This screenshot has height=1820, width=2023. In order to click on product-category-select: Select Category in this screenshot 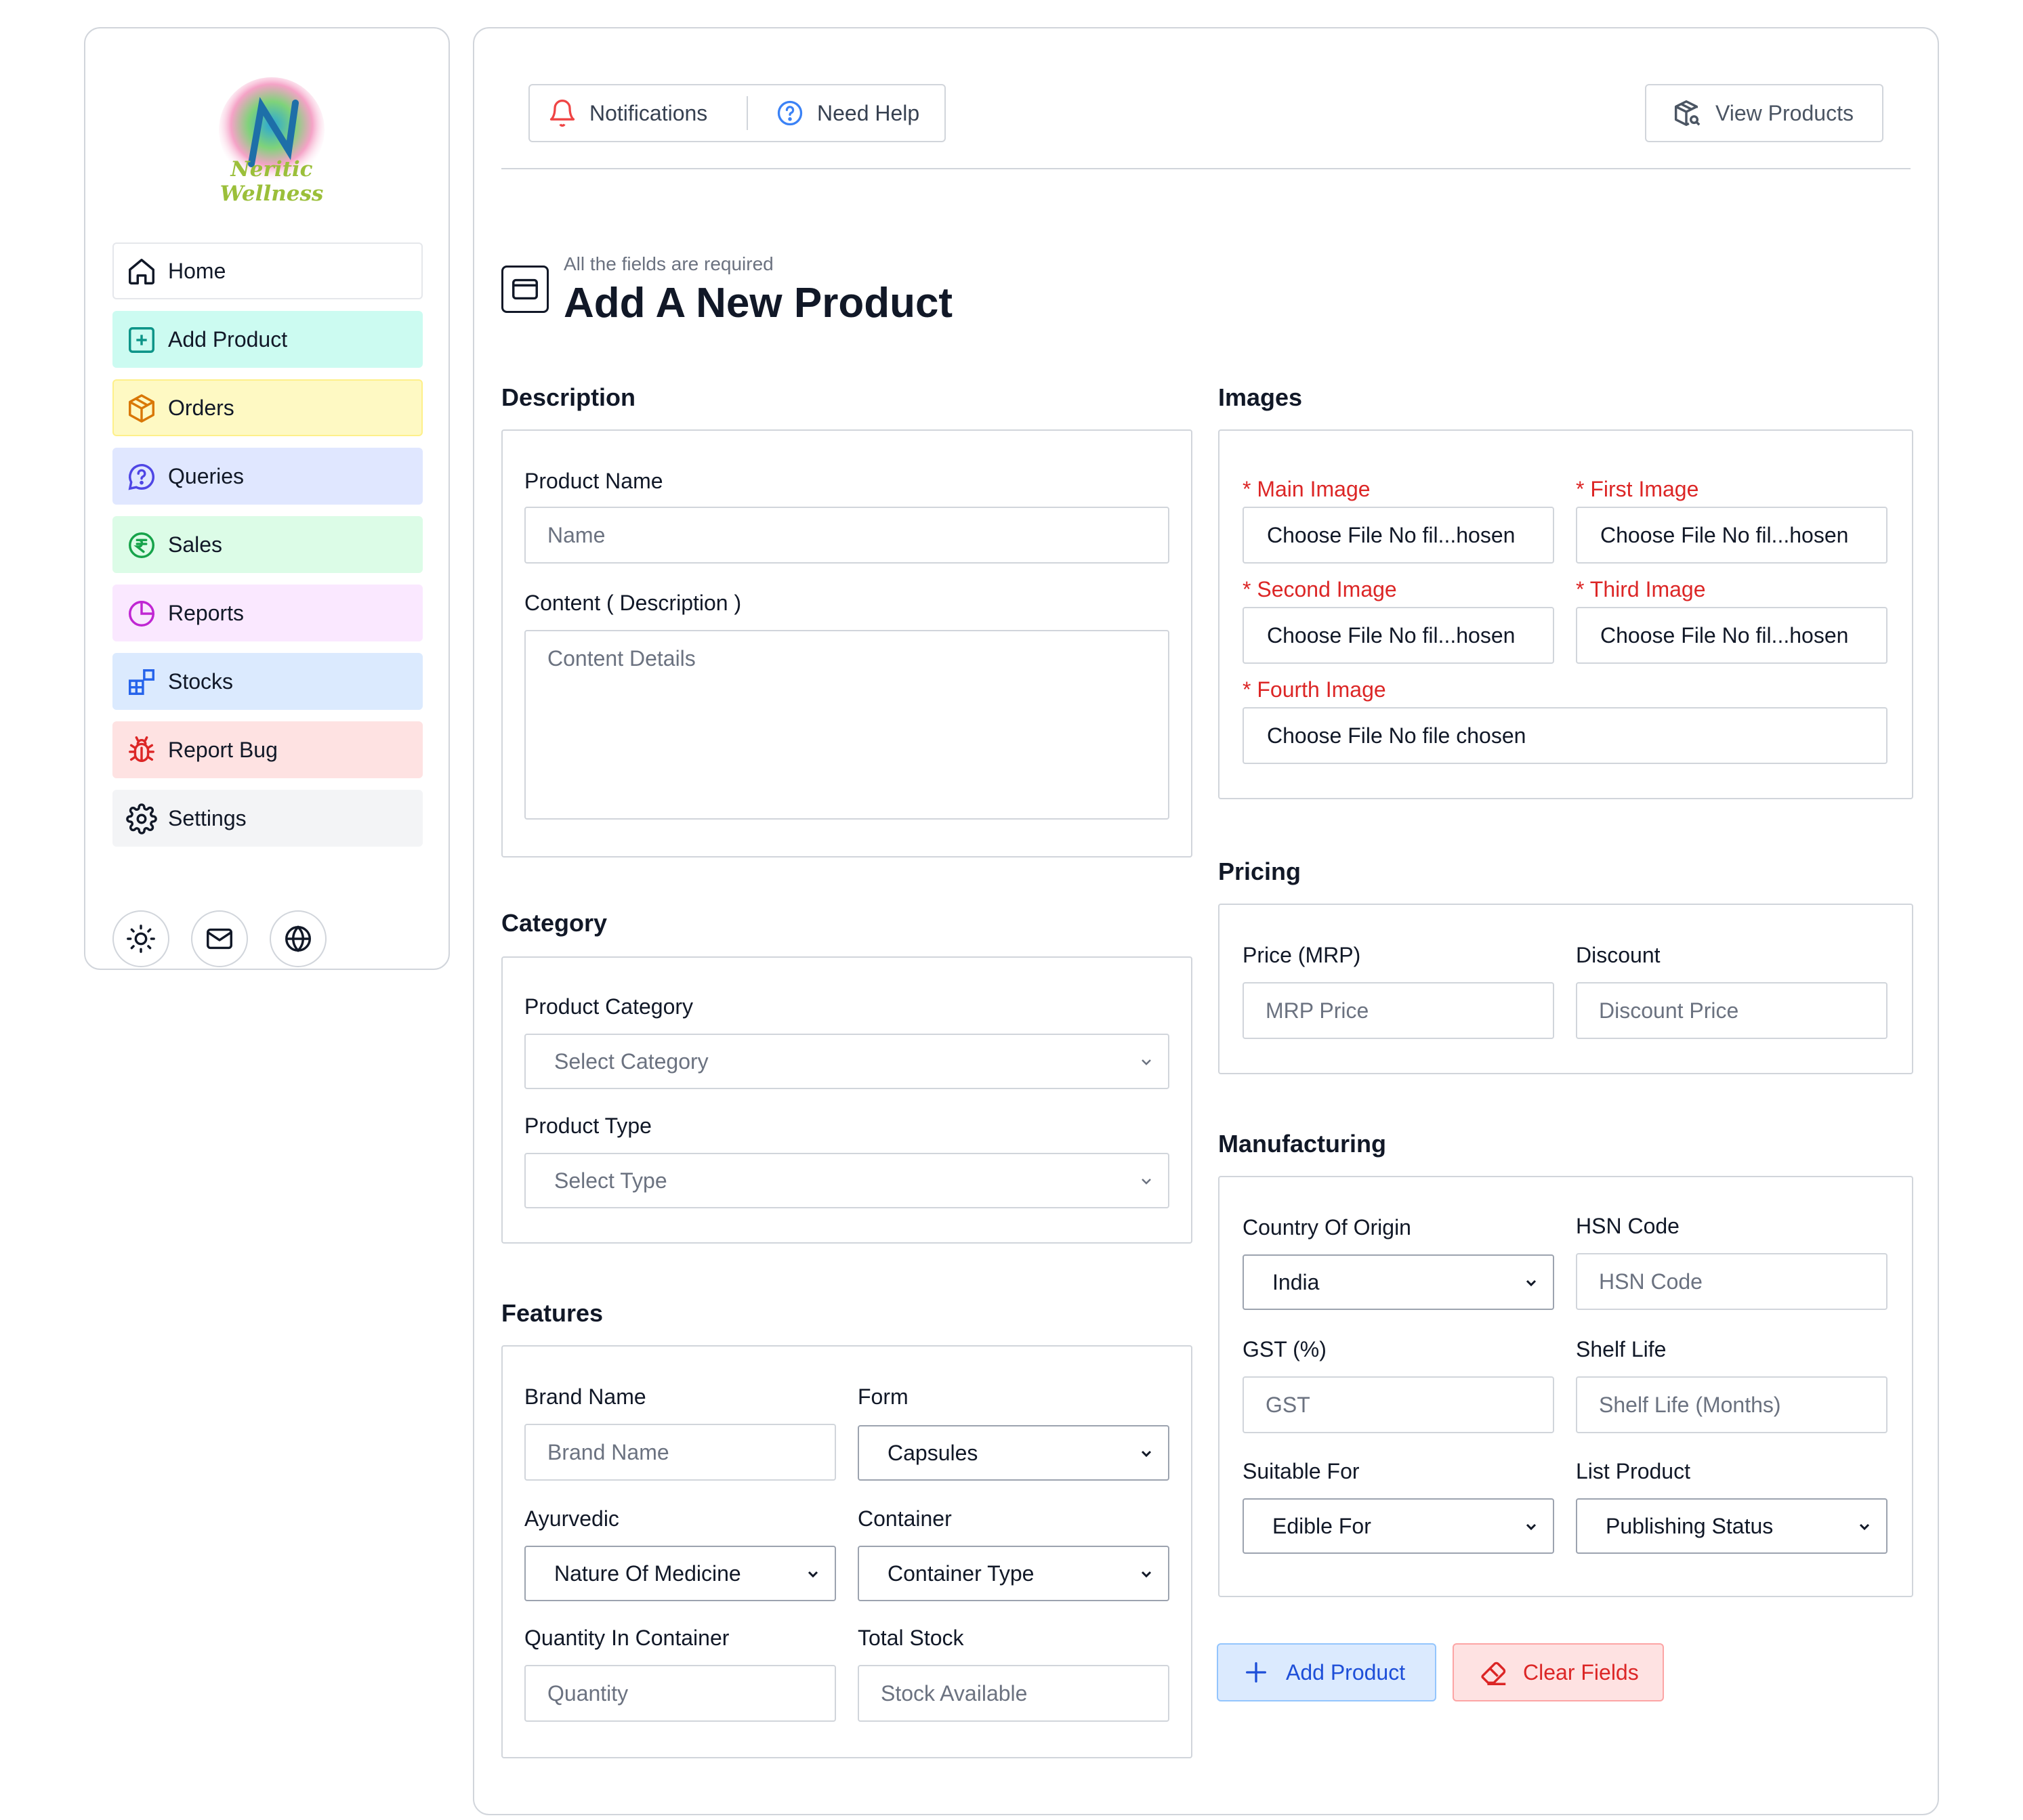, I will do `click(846, 1061)`.